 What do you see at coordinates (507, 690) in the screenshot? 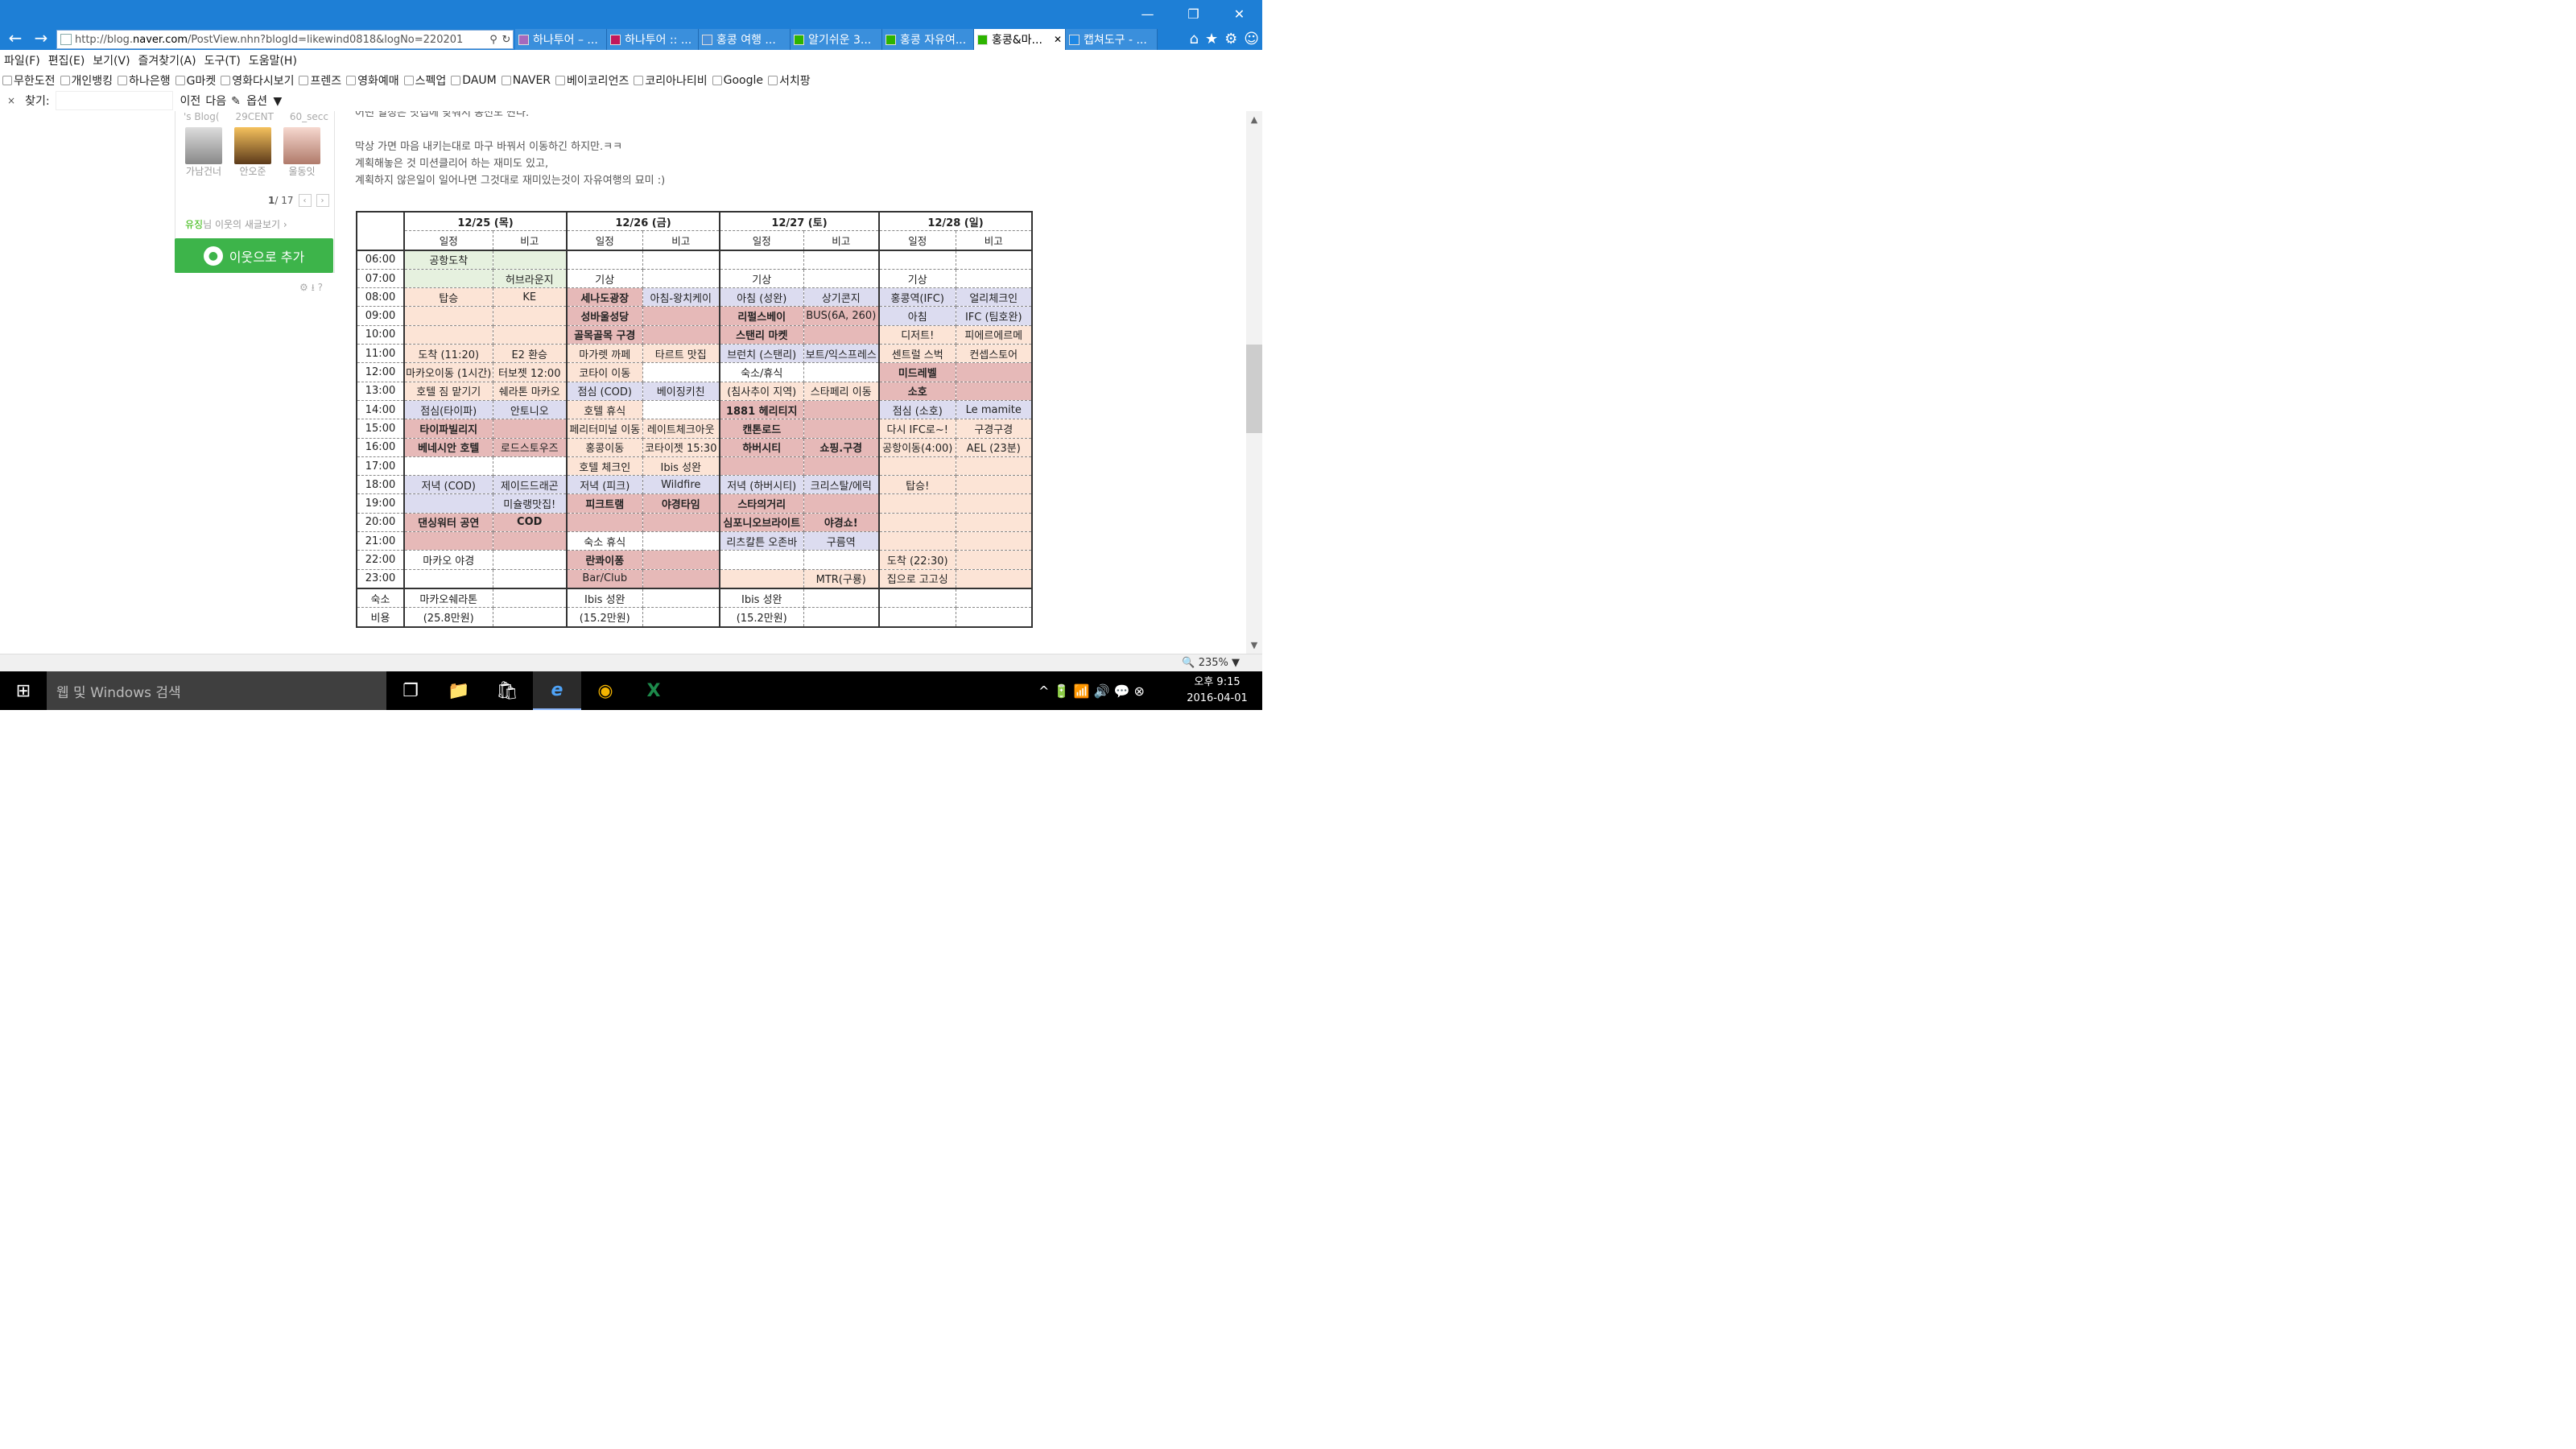
I see `store-icon: 🛍` at bounding box center [507, 690].